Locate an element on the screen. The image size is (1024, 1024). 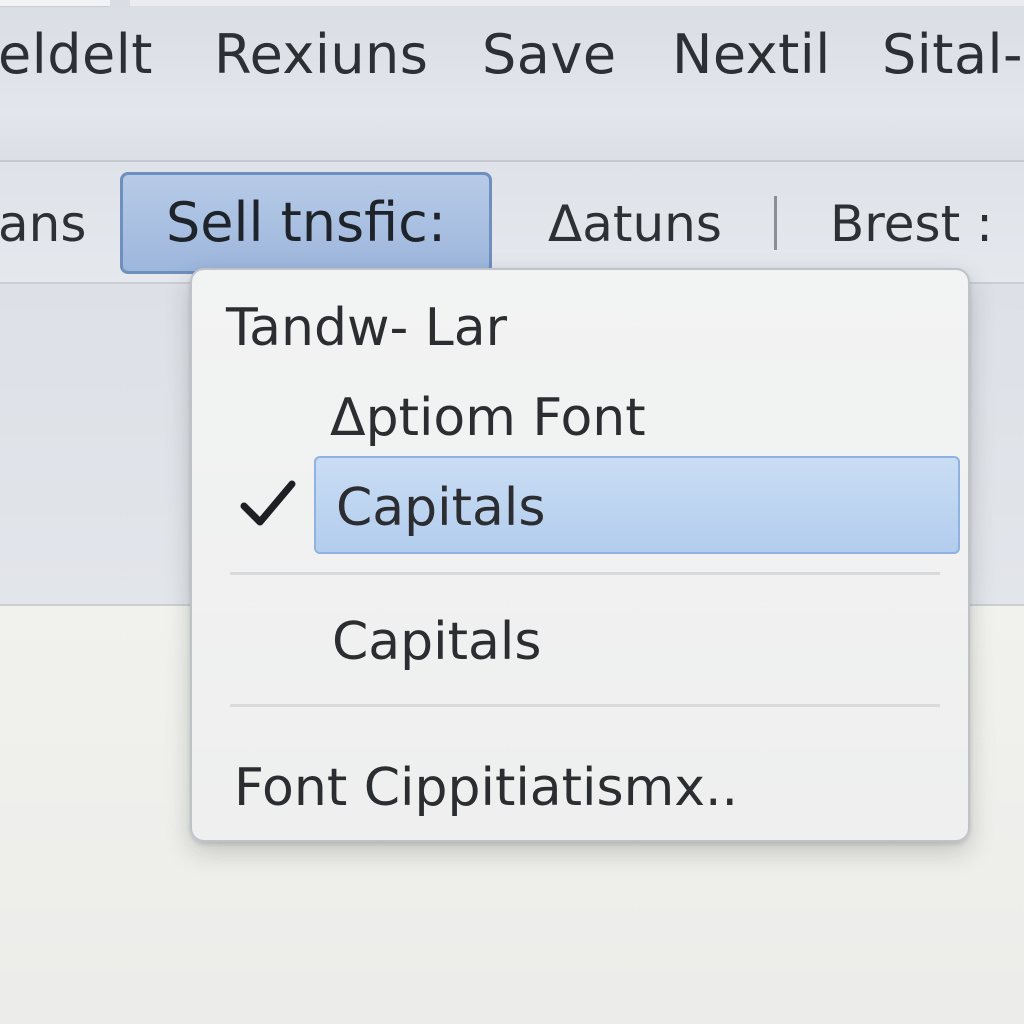
menu-item-save: Save is located at coordinates (549, 55).